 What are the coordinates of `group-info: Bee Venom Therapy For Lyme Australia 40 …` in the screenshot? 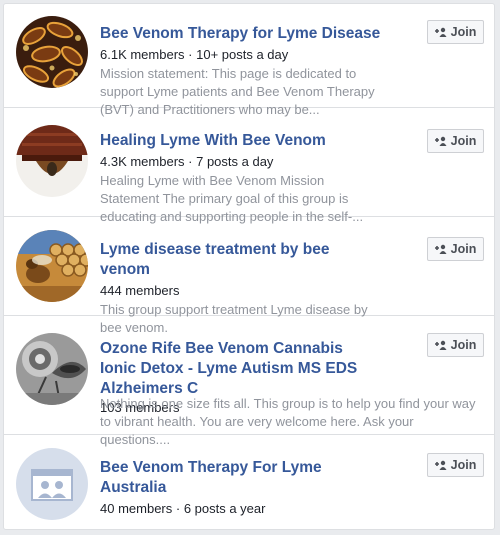 It's located at (241, 488).